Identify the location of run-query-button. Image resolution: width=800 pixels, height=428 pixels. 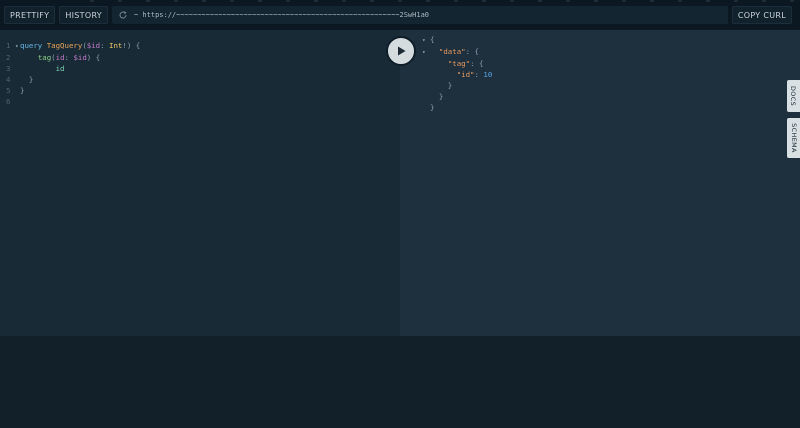
(401, 51).